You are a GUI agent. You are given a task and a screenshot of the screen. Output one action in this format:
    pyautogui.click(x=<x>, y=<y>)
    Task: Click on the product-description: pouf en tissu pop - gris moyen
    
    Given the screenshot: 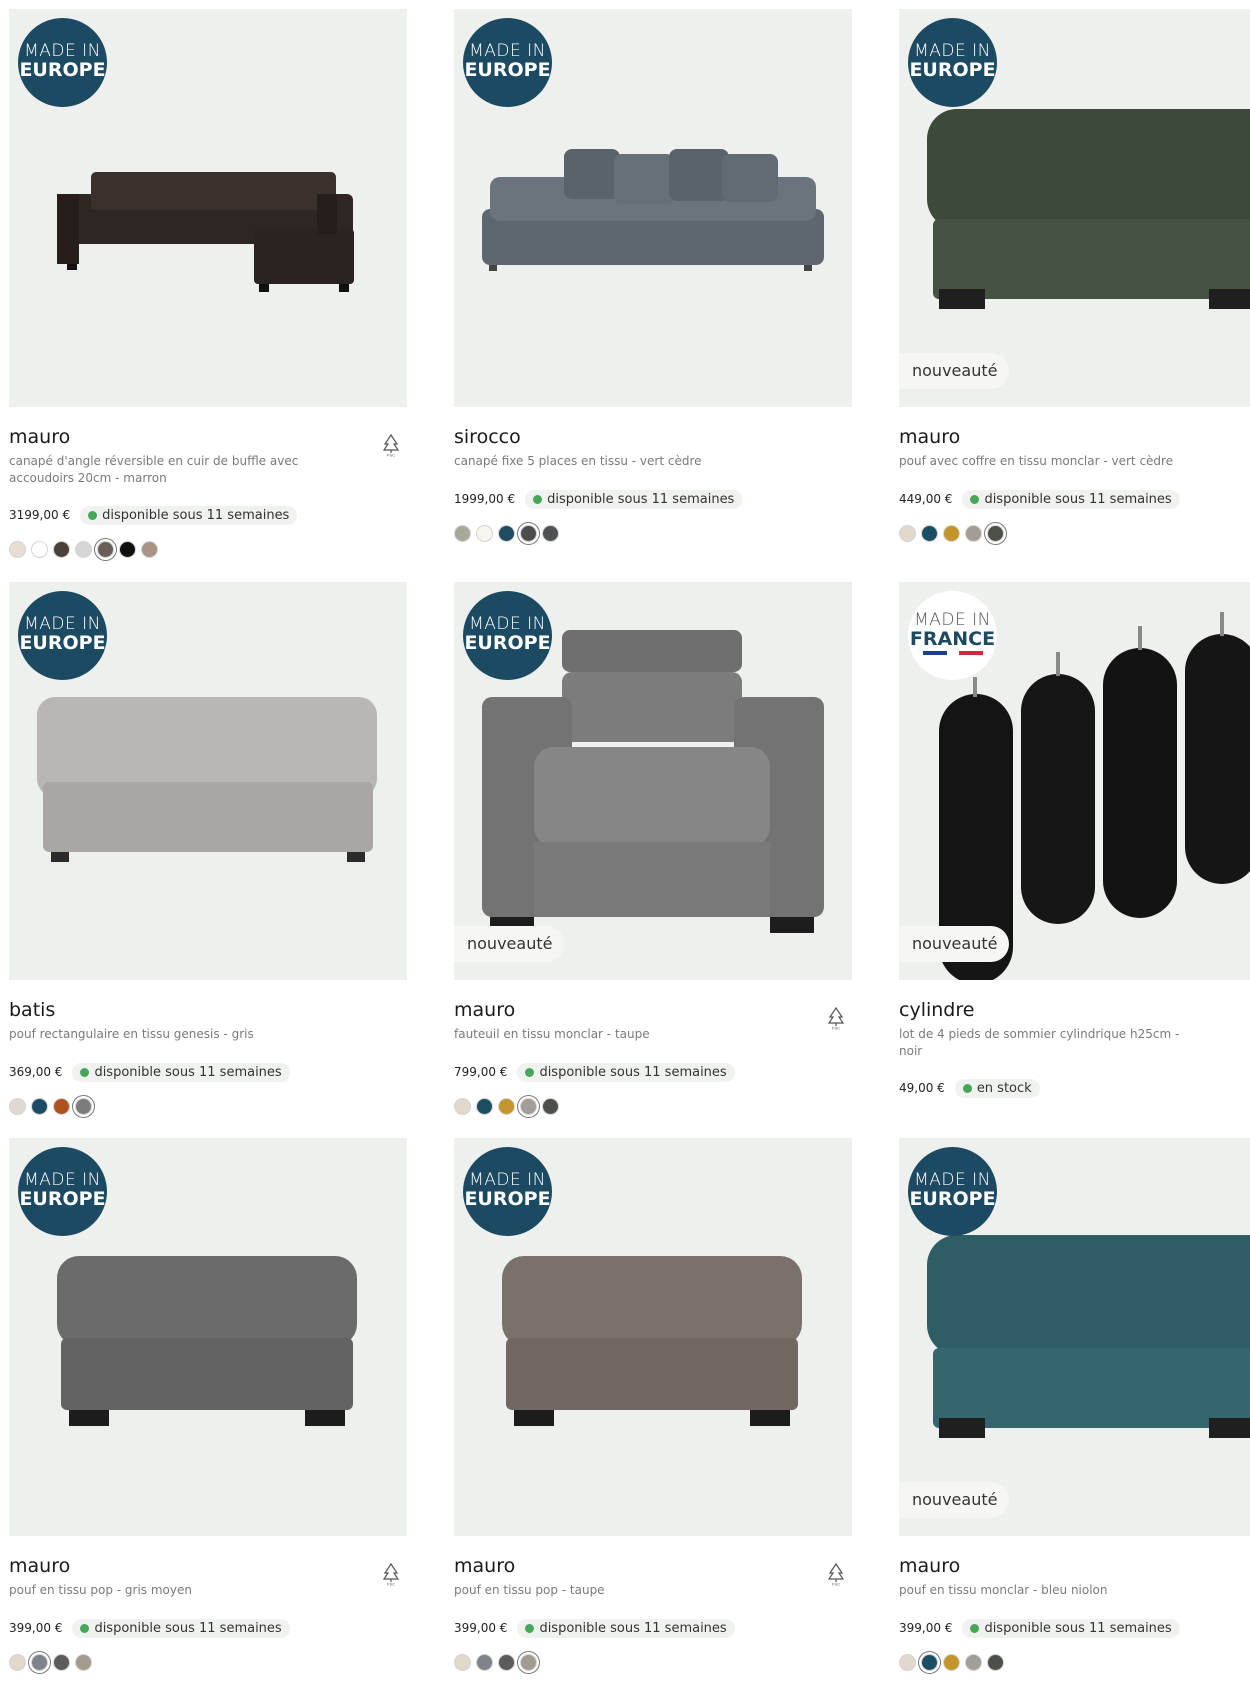 What is the action you would take?
    pyautogui.click(x=100, y=1590)
    